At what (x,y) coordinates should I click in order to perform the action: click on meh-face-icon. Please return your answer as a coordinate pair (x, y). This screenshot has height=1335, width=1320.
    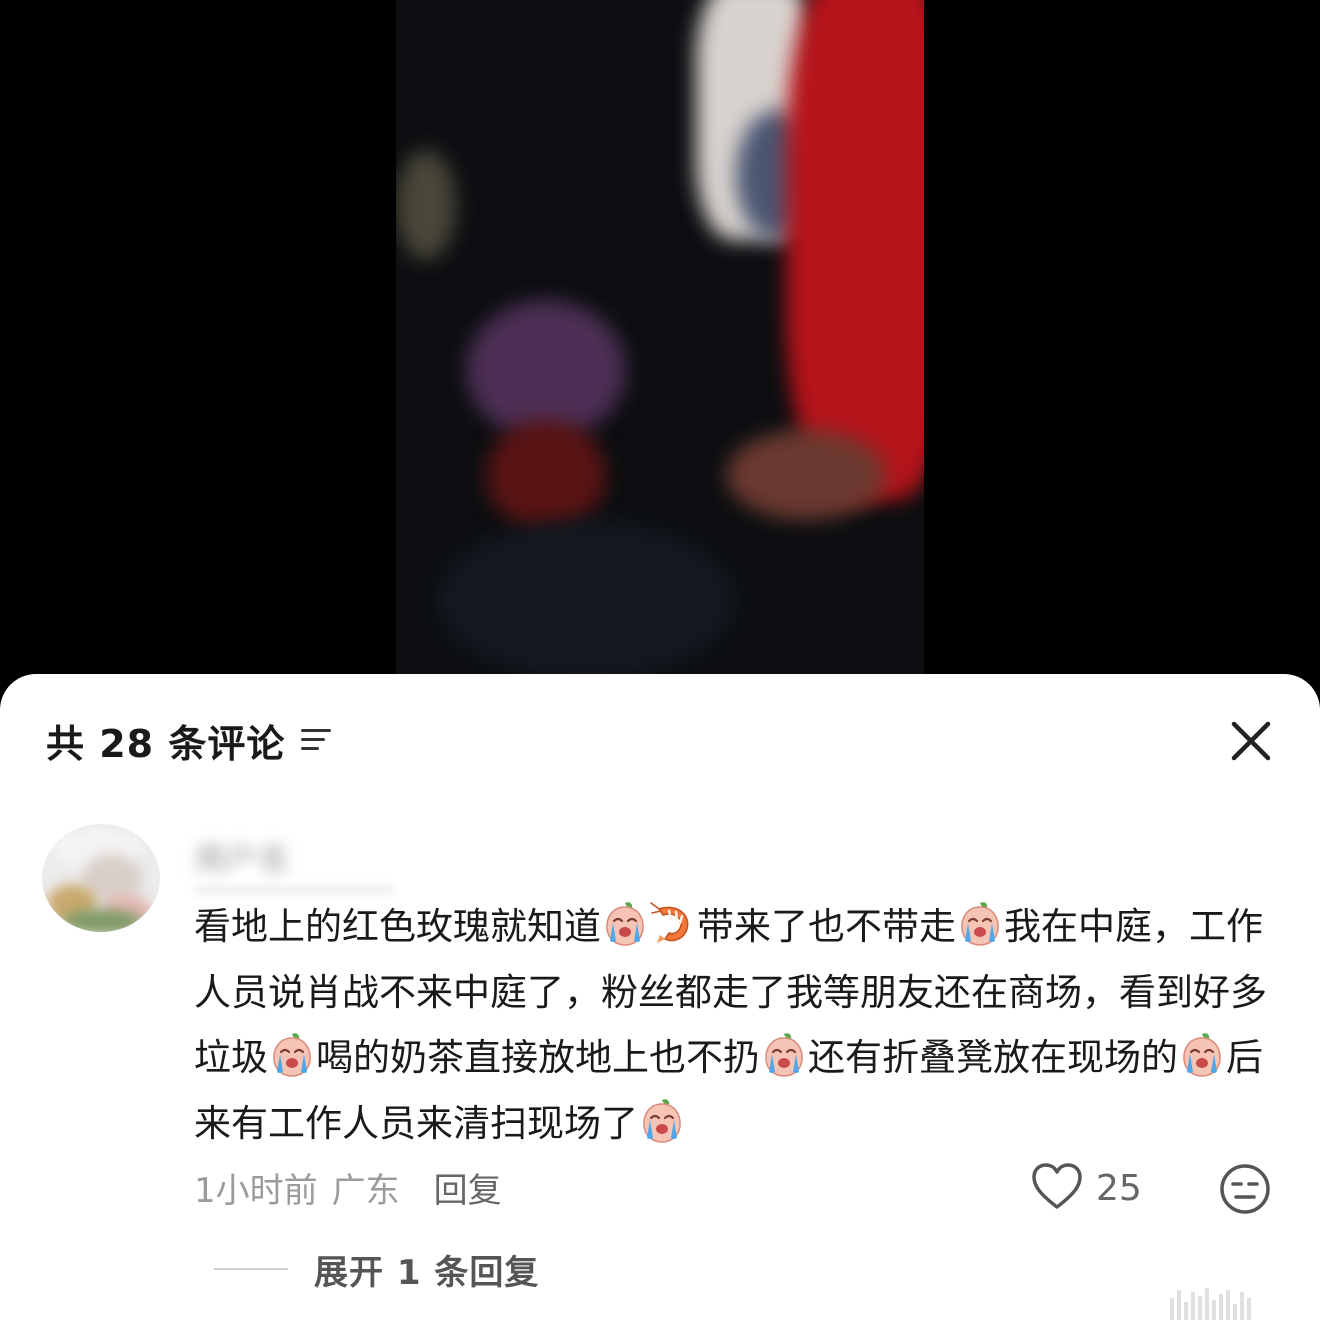
    Looking at the image, I should click on (1245, 1189).